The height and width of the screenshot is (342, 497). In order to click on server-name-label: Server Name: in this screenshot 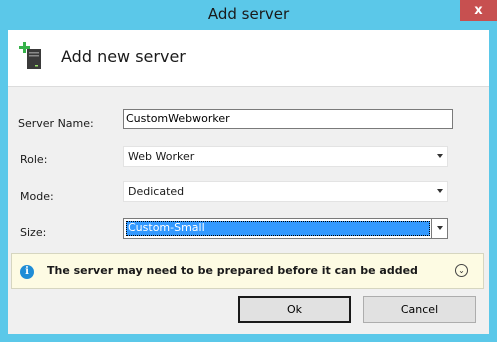, I will do `click(56, 123)`.